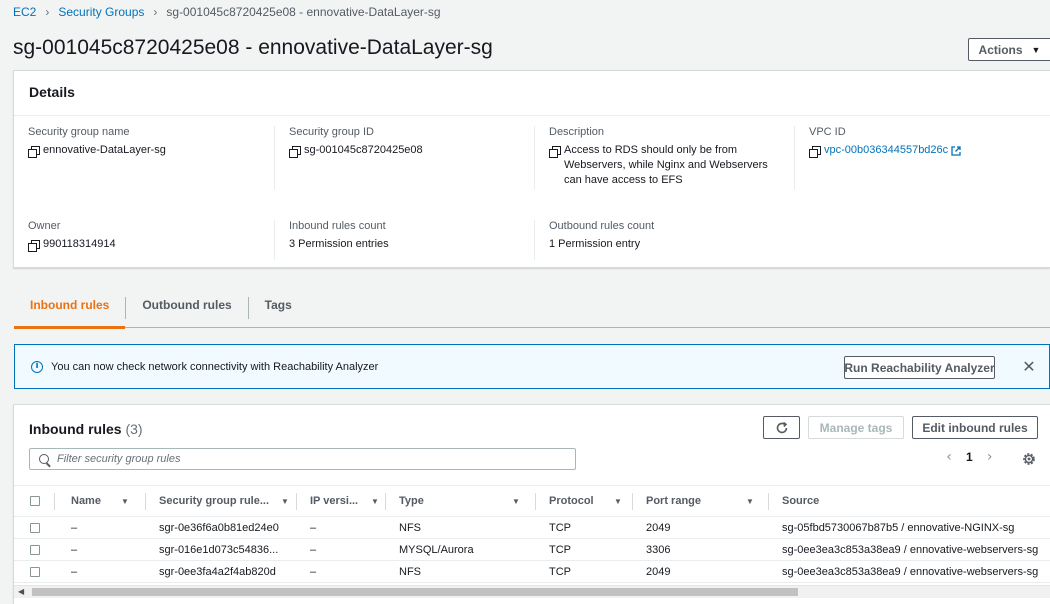 Image resolution: width=1050 pixels, height=604 pixels. Describe the element at coordinates (79, 132) in the screenshot. I see `sg-name-label: Security group name` at that location.